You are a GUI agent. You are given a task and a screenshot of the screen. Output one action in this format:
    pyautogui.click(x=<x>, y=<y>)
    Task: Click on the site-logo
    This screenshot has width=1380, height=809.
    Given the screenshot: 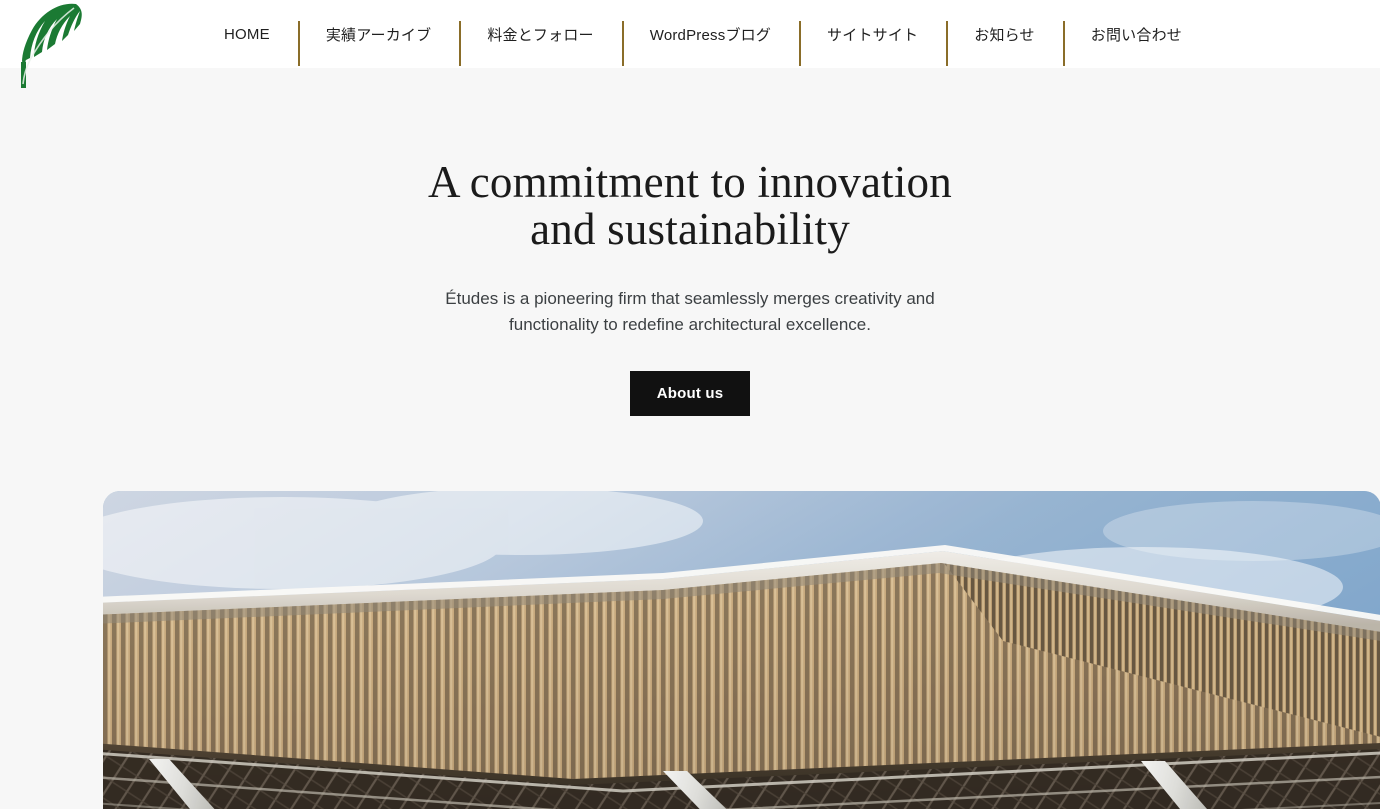 What is the action you would take?
    pyautogui.click(x=50, y=44)
    